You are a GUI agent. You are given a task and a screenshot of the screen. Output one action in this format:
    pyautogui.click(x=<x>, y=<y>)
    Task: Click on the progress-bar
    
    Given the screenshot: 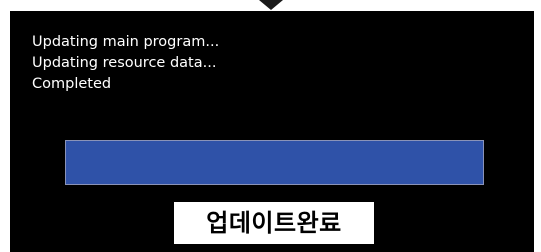 What is the action you would take?
    pyautogui.click(x=274, y=162)
    